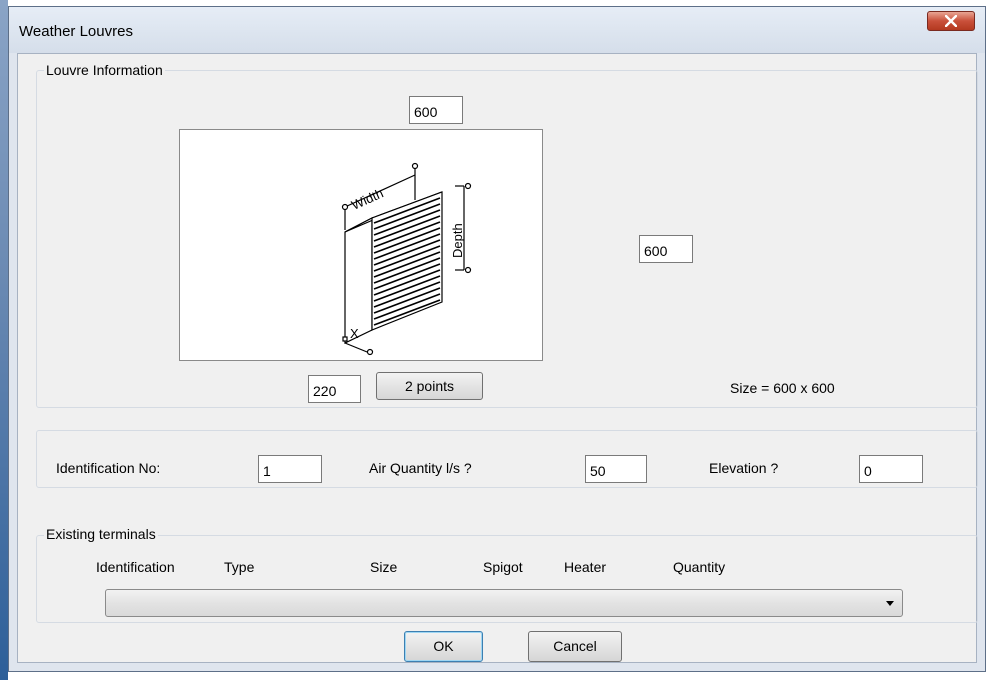  Describe the element at coordinates (104, 70) in the screenshot. I see `louvre-information-label: Louvre Information` at that location.